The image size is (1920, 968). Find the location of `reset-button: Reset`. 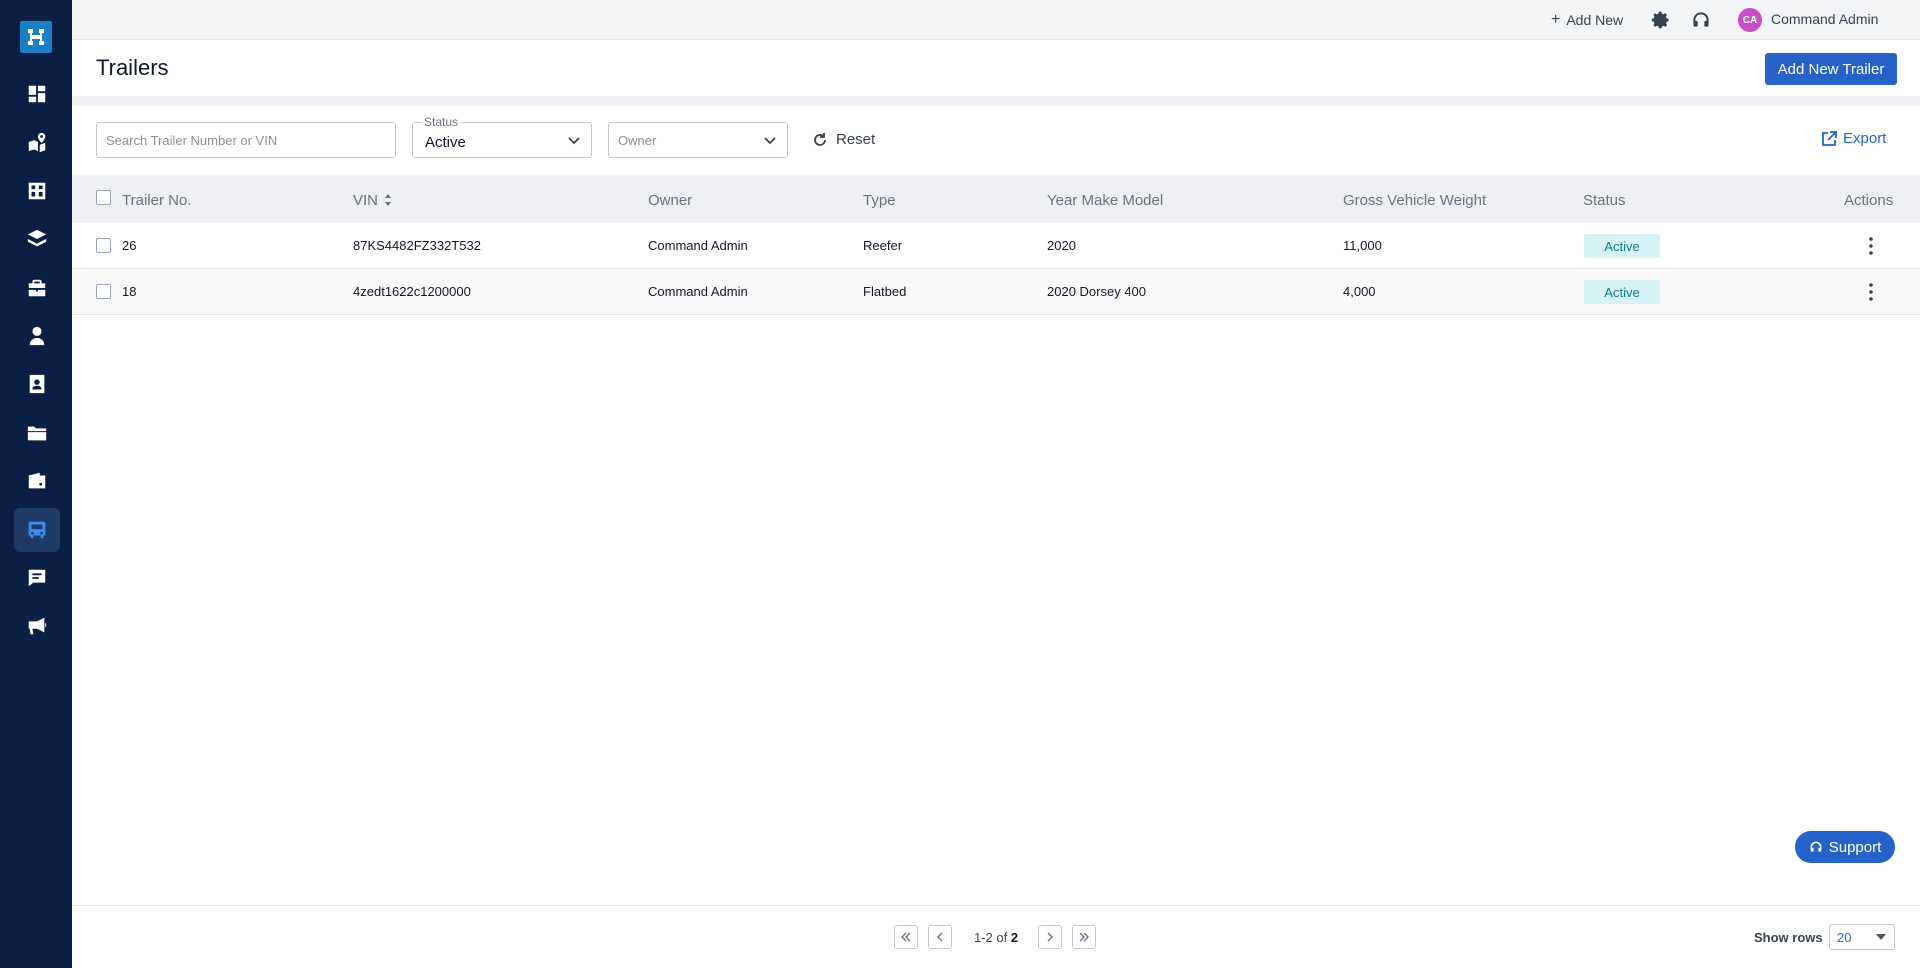

reset-button: Reset is located at coordinates (843, 139).